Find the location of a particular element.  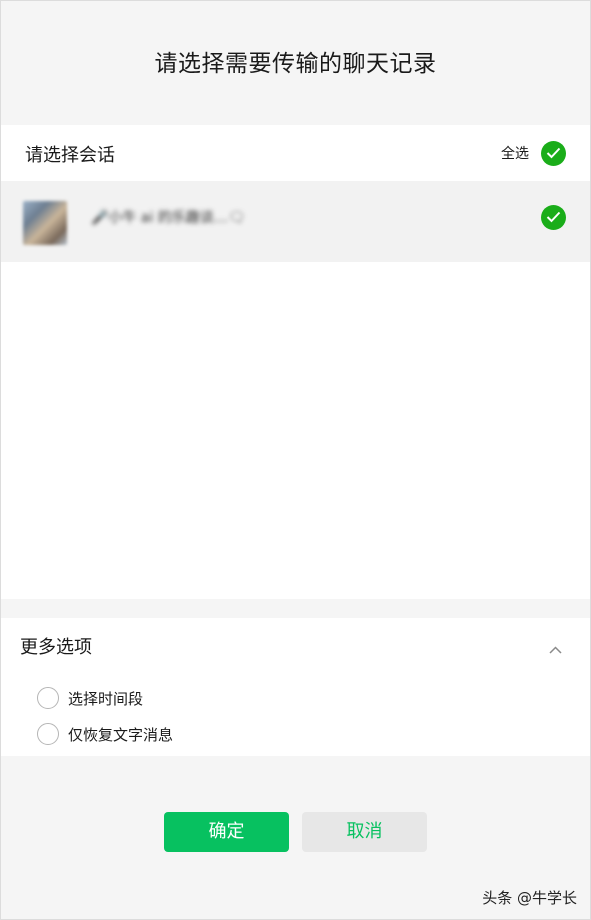

option-label: 仅恢复文字消息 is located at coordinates (121, 734).